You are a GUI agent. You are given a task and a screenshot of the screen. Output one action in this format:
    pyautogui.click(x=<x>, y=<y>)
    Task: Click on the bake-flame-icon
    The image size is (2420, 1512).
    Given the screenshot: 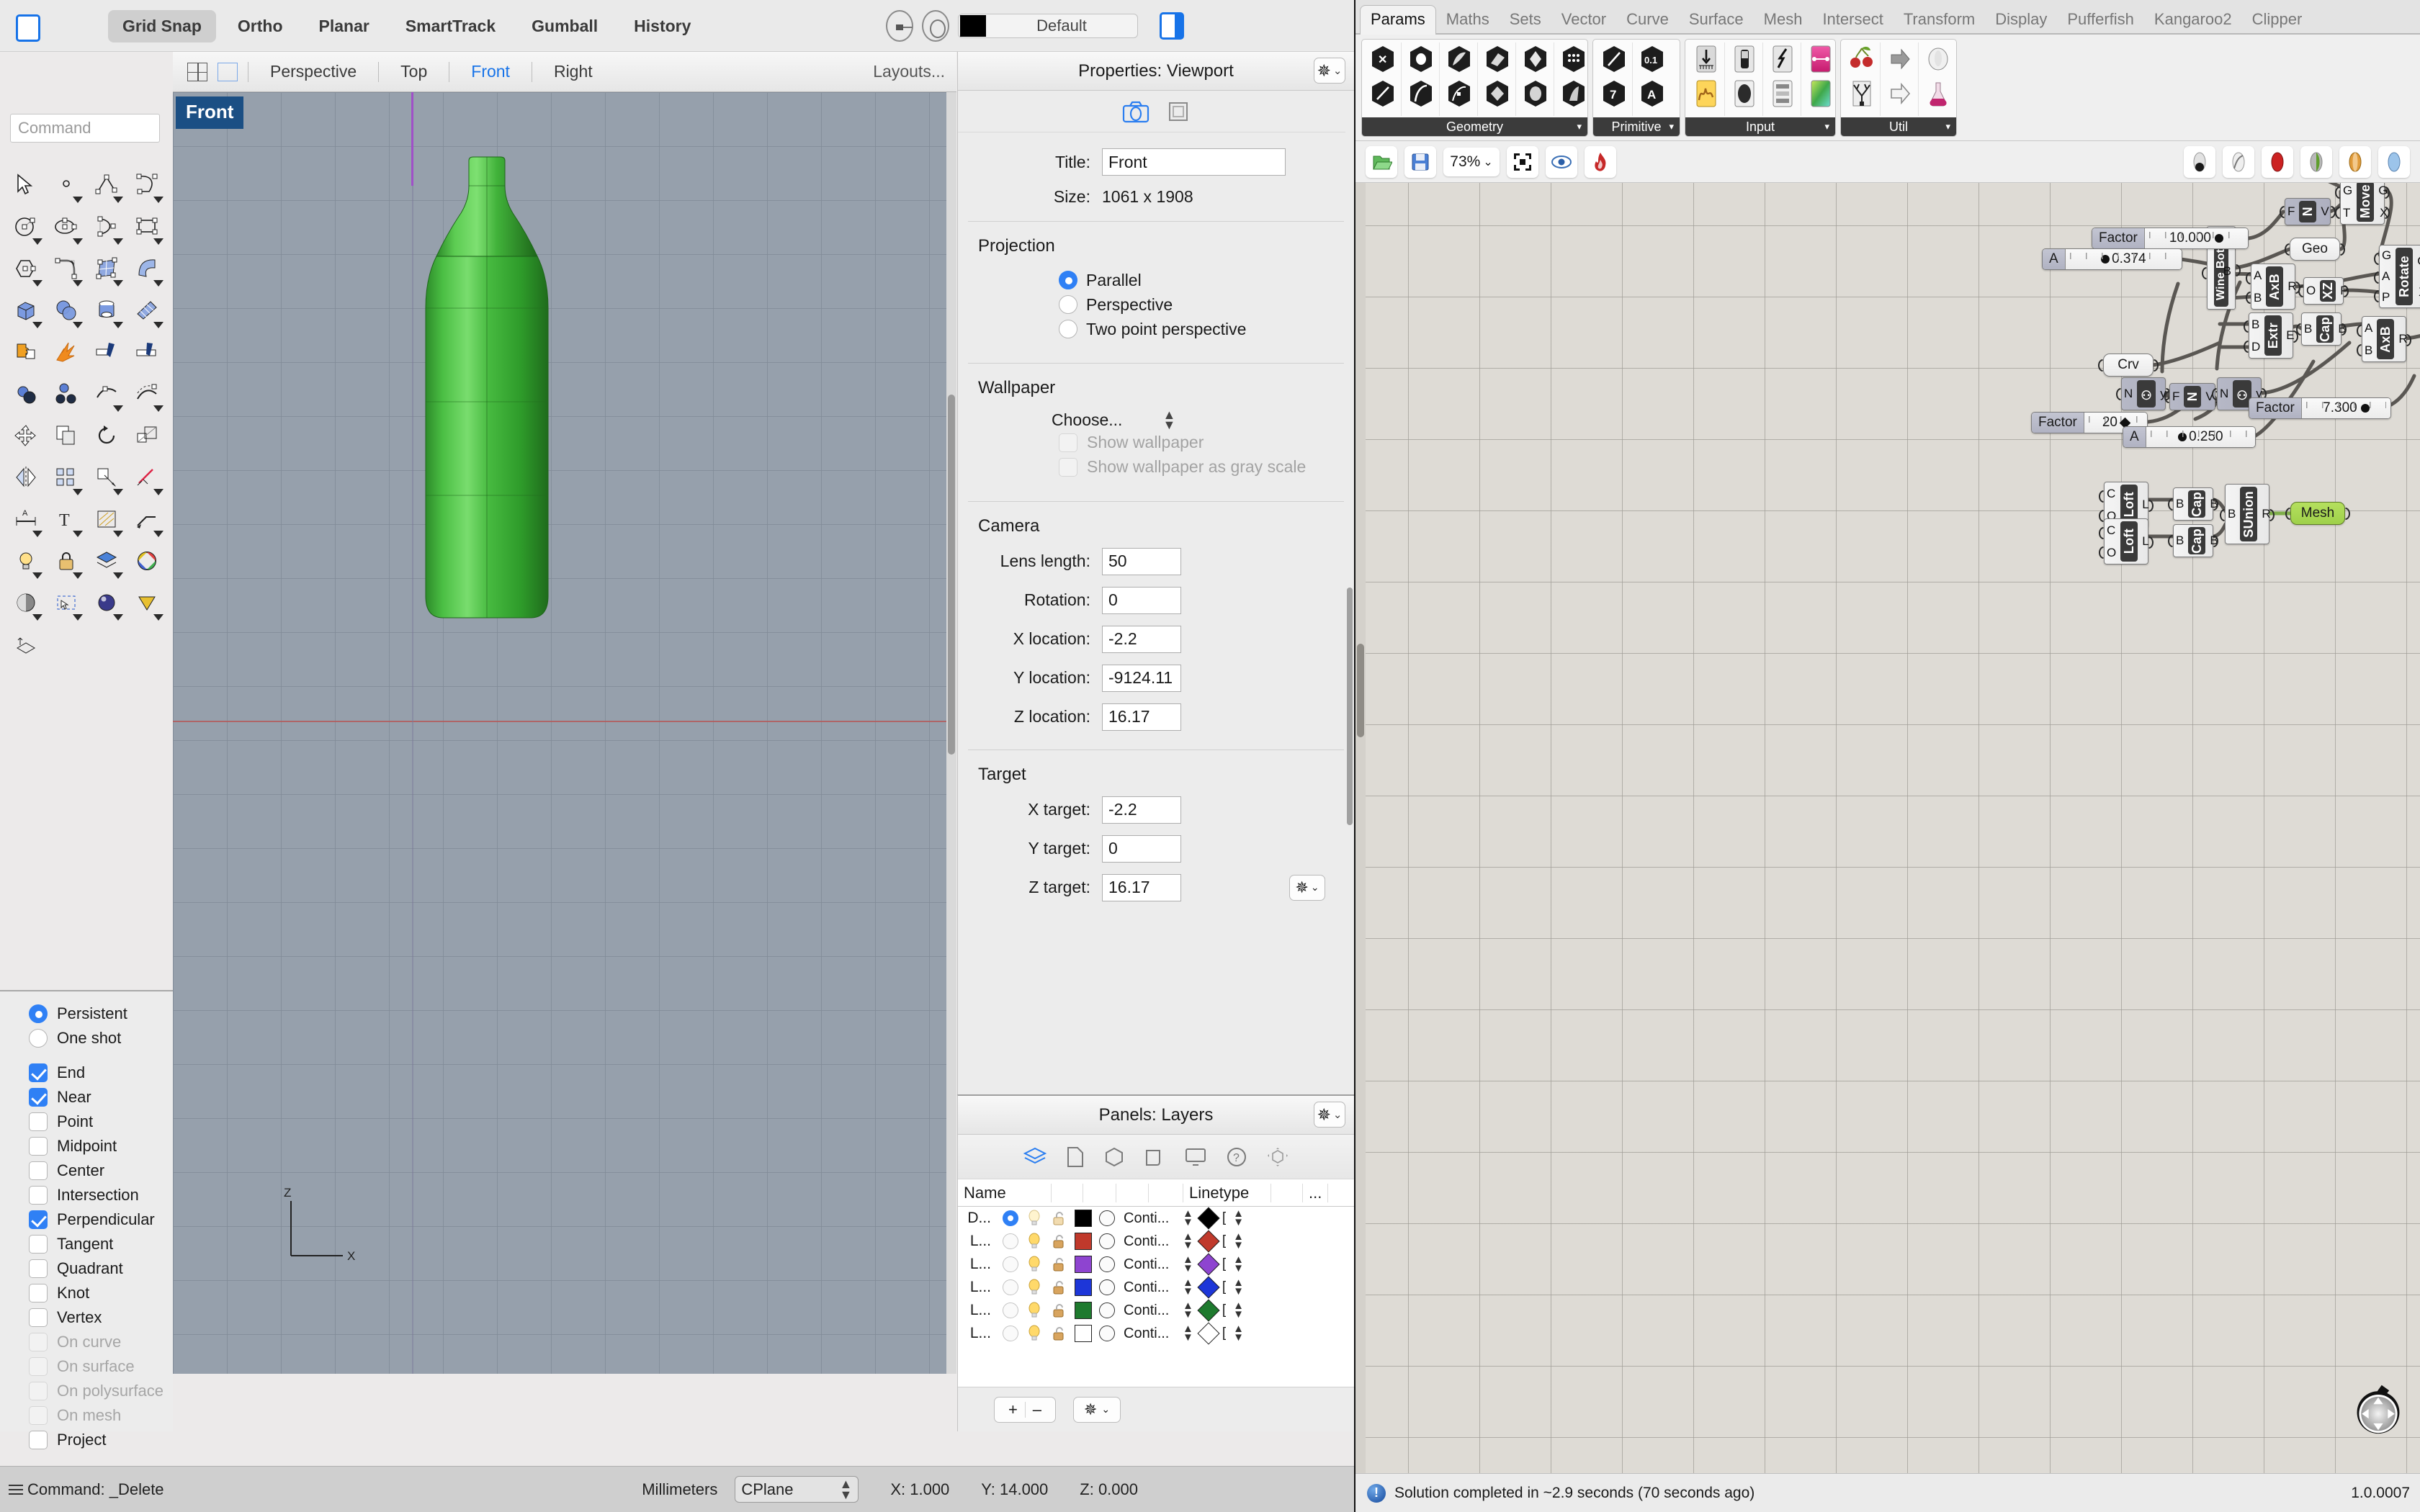 What is the action you would take?
    pyautogui.click(x=1600, y=161)
    